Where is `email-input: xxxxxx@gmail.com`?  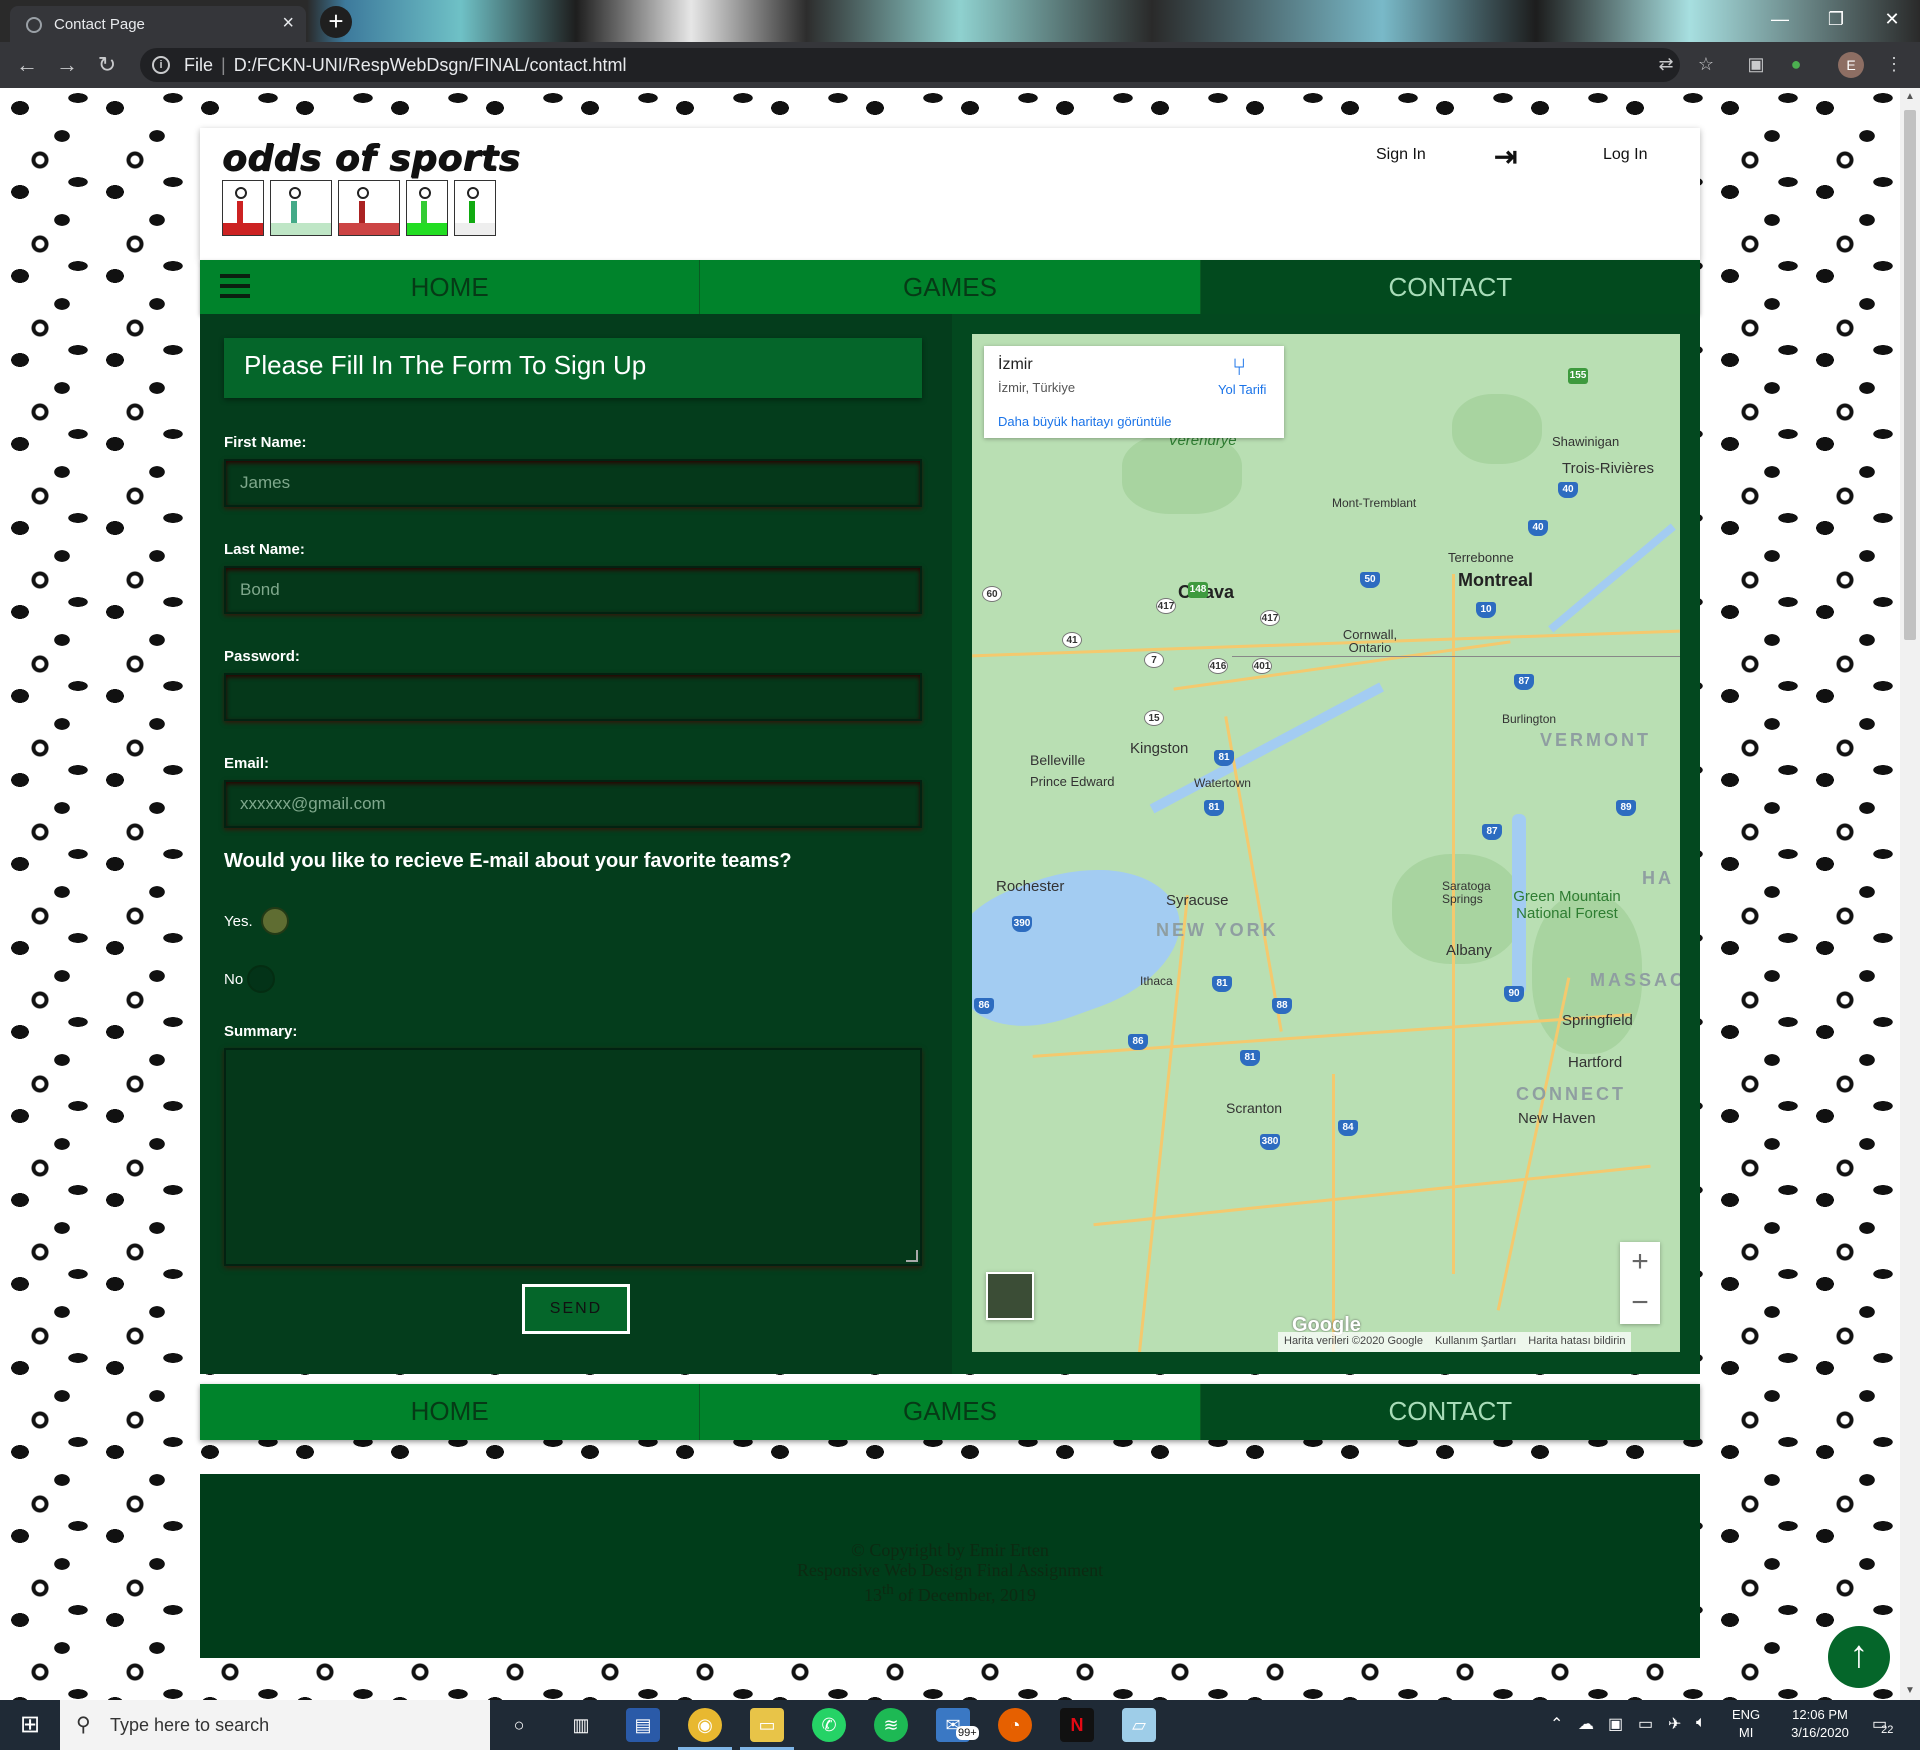 email-input: xxxxxx@gmail.com is located at coordinates (573, 804).